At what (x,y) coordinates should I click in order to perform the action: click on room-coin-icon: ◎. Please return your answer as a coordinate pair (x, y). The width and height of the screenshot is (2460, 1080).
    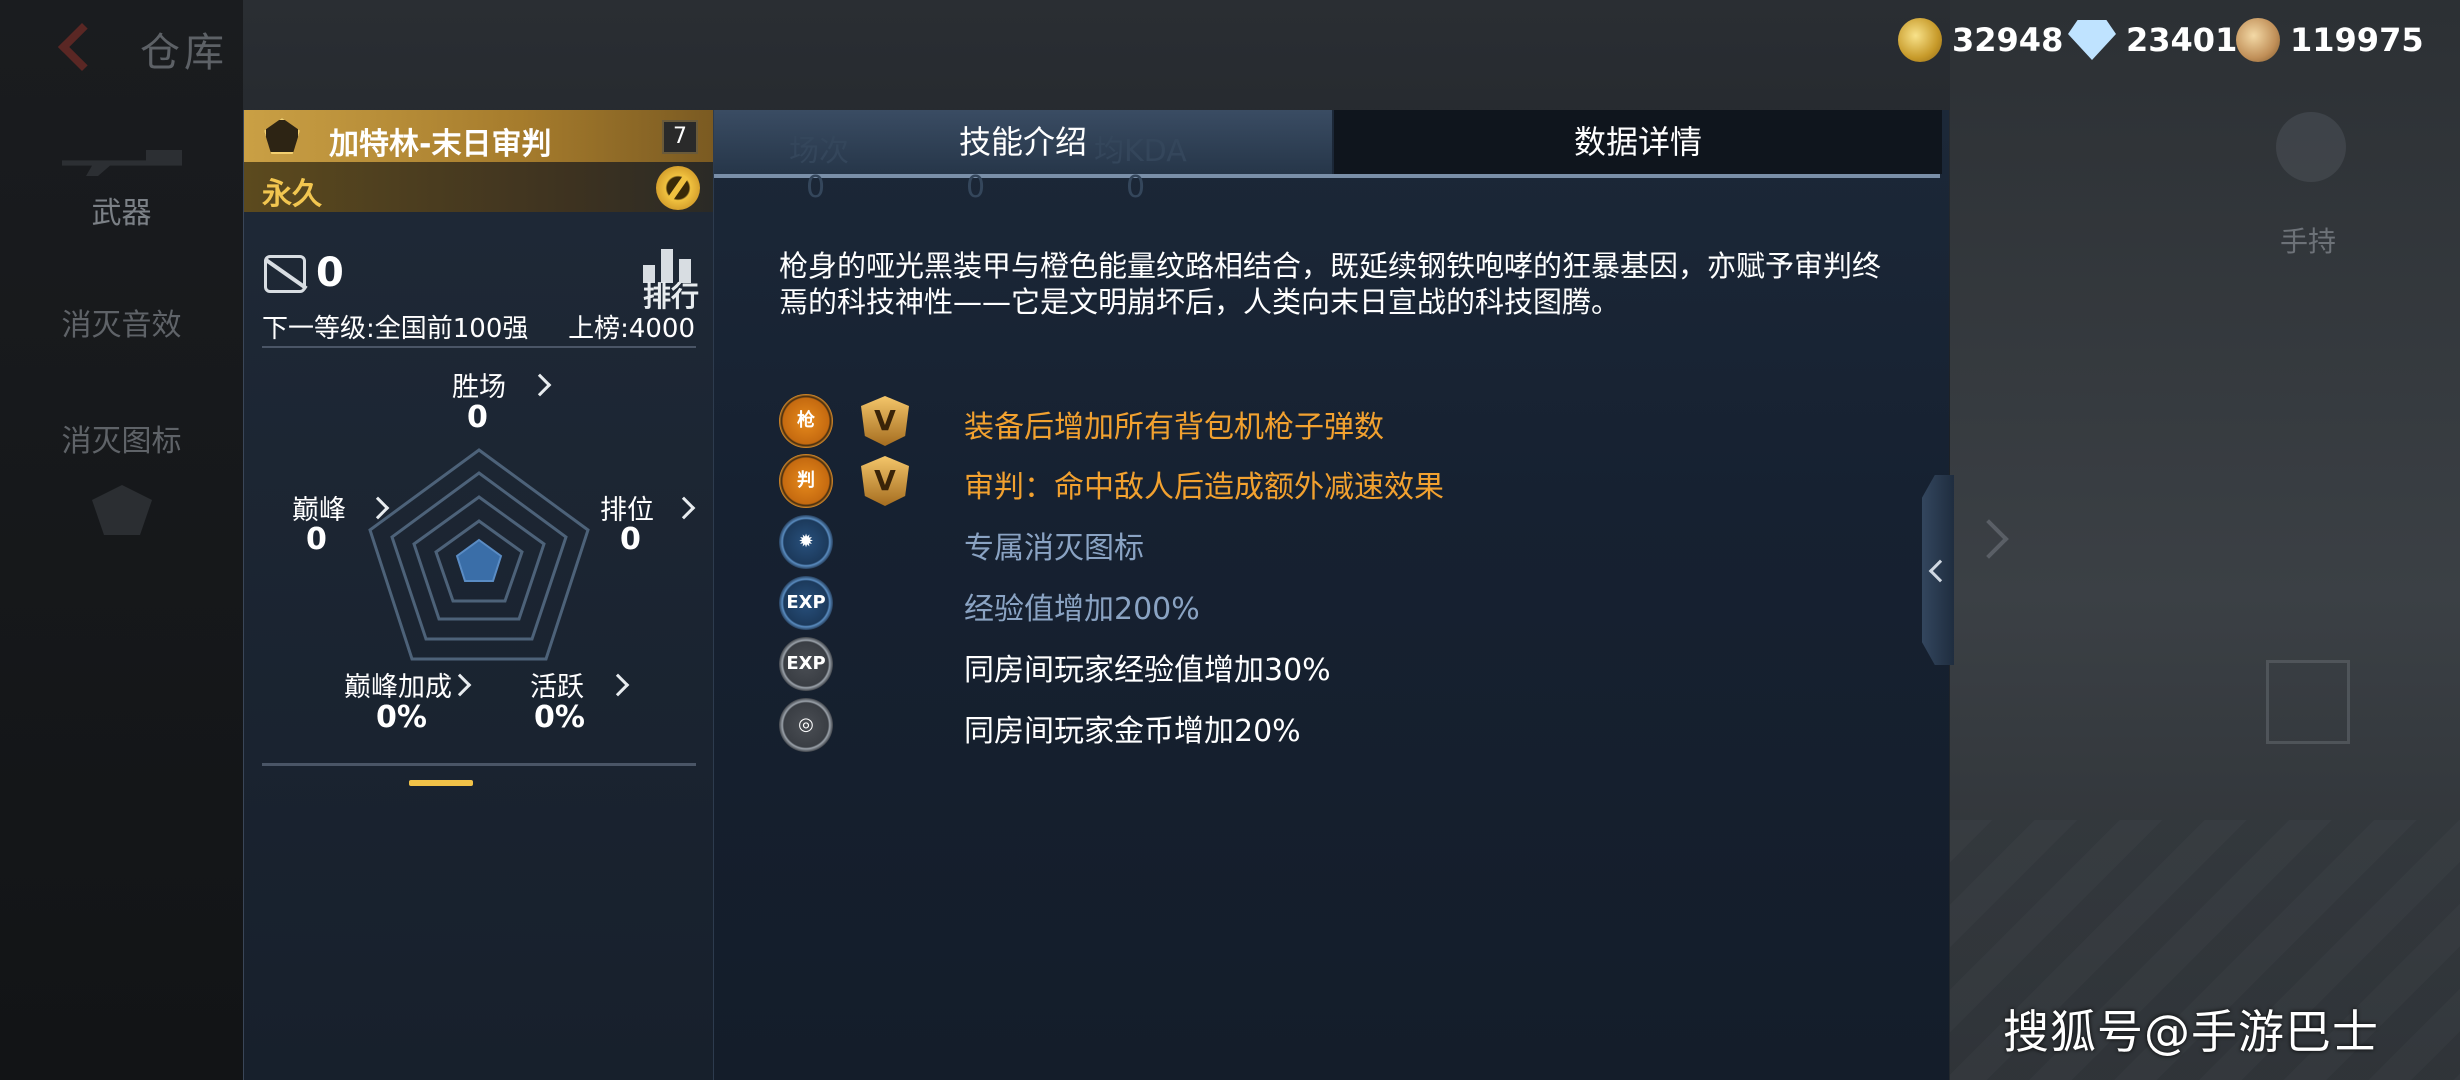
    Looking at the image, I should click on (806, 725).